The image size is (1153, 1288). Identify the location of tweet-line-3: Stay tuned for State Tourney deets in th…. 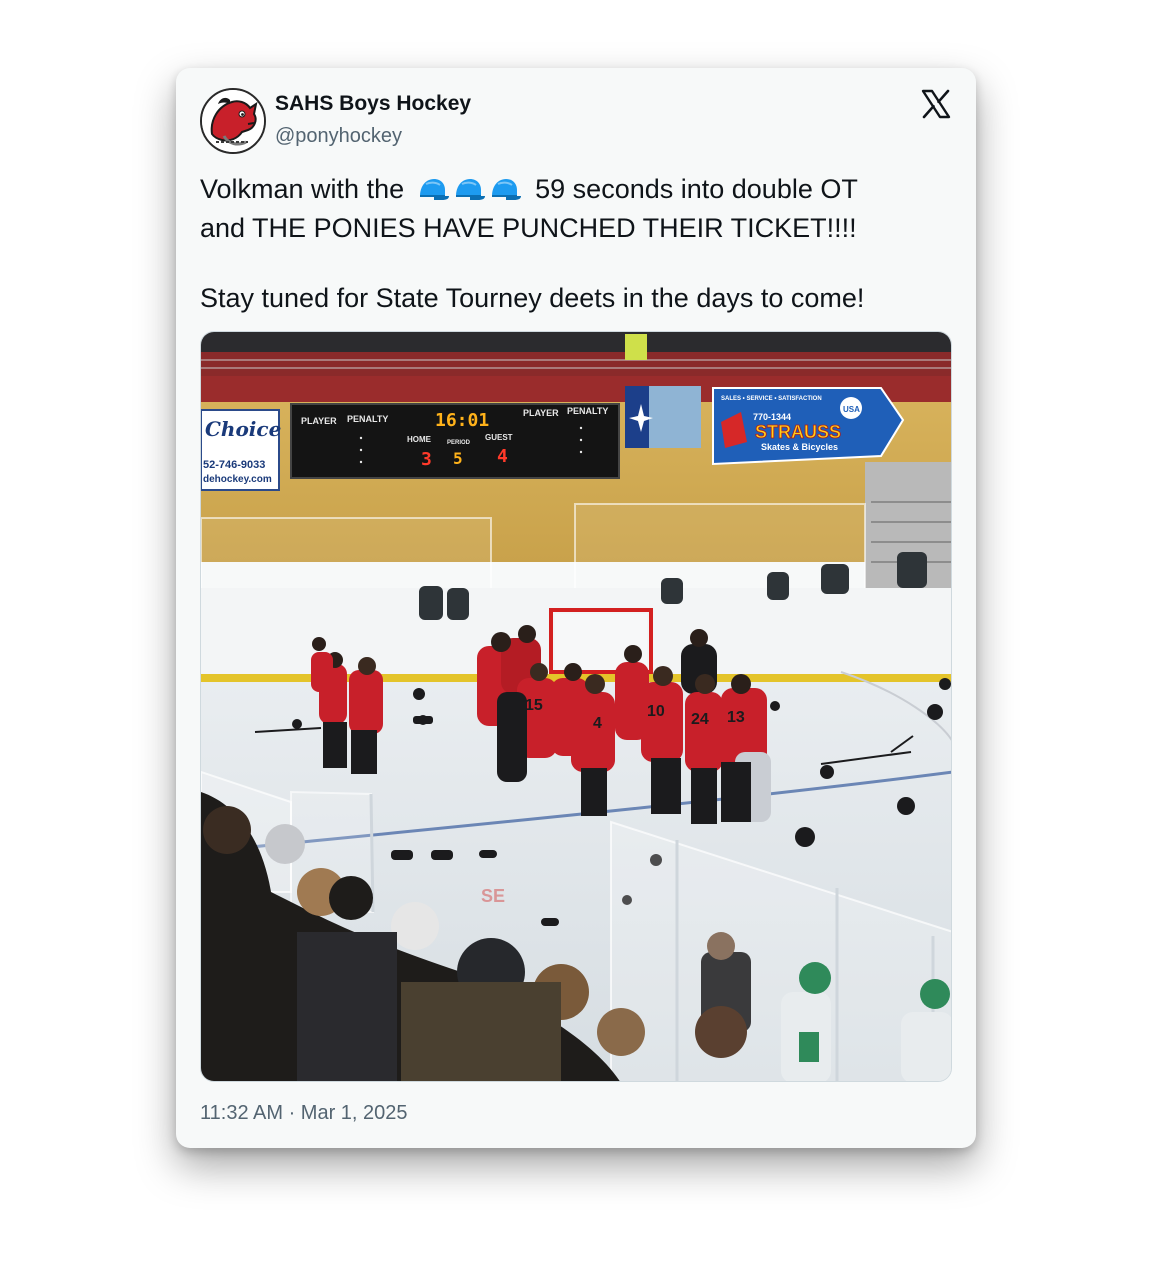
(532, 298).